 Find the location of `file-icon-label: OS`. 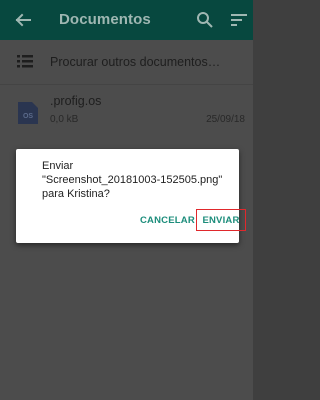

file-icon-label: OS is located at coordinates (28, 116).